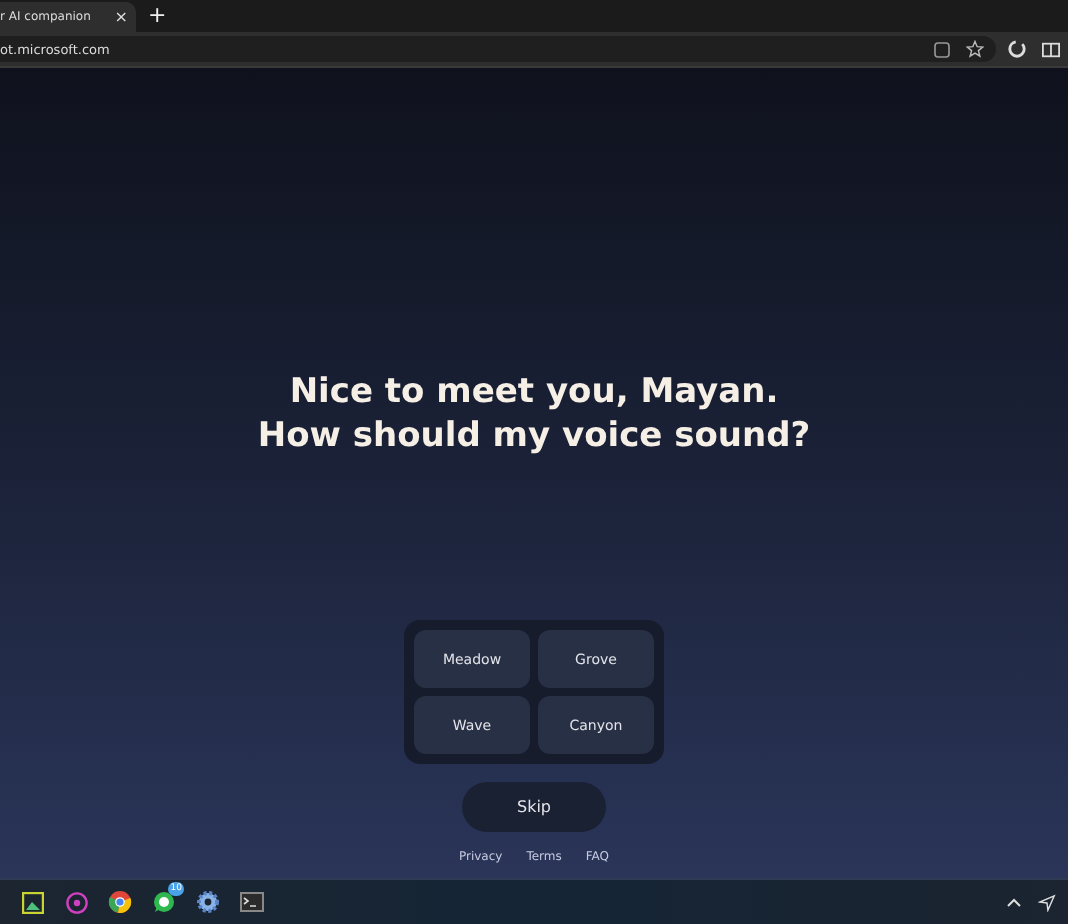  Describe the element at coordinates (942, 49) in the screenshot. I see `app-install-icon` at that location.